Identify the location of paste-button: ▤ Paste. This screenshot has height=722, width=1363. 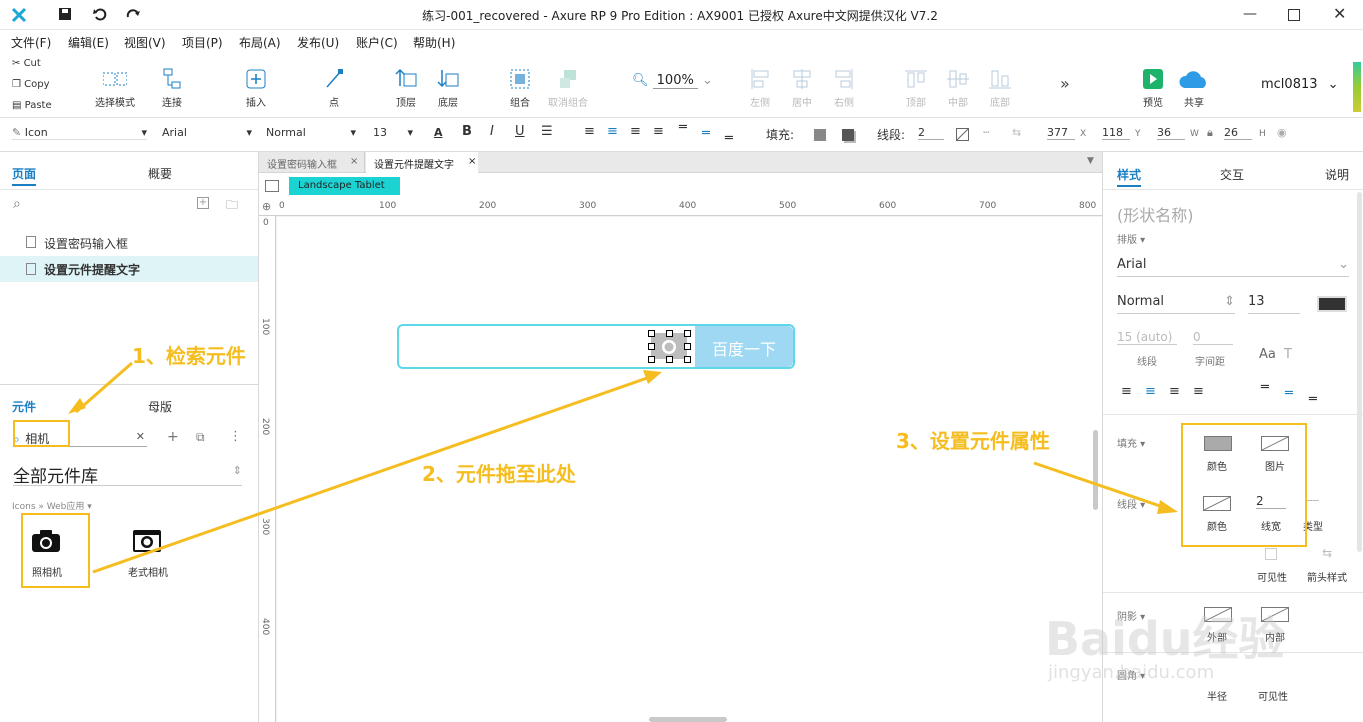
(32, 105).